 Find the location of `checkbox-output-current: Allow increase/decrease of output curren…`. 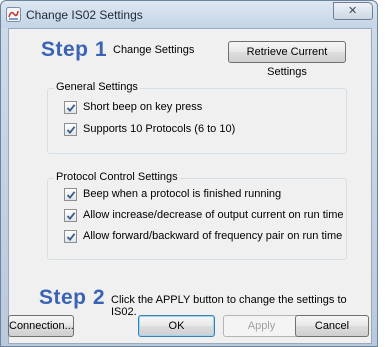

checkbox-output-current: Allow increase/decrease of output curren… is located at coordinates (204, 216).